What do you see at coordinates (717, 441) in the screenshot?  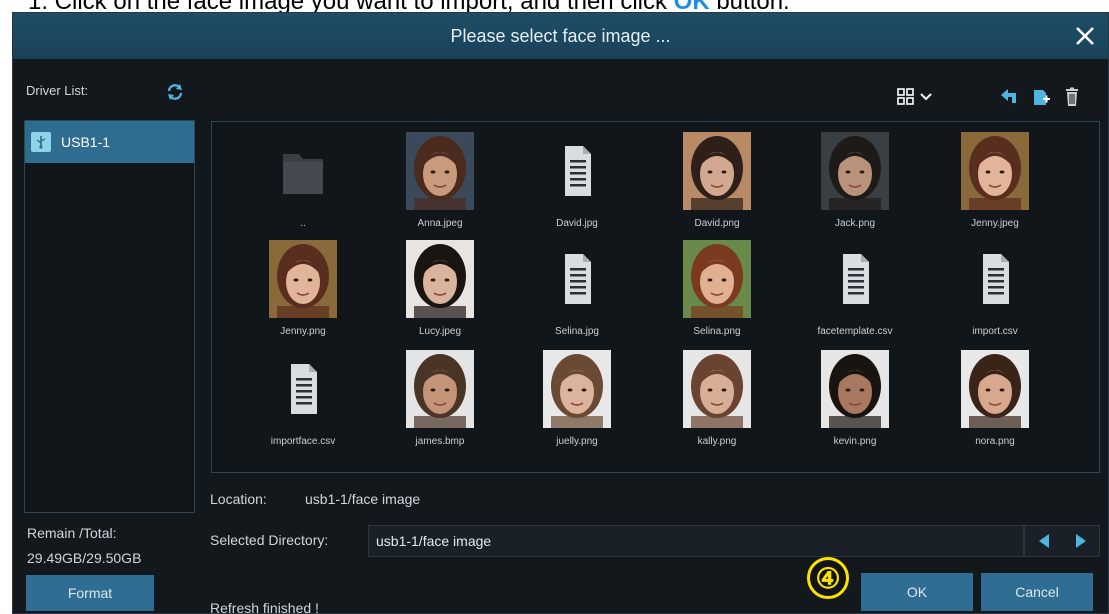 I see `file-name: kally.png` at bounding box center [717, 441].